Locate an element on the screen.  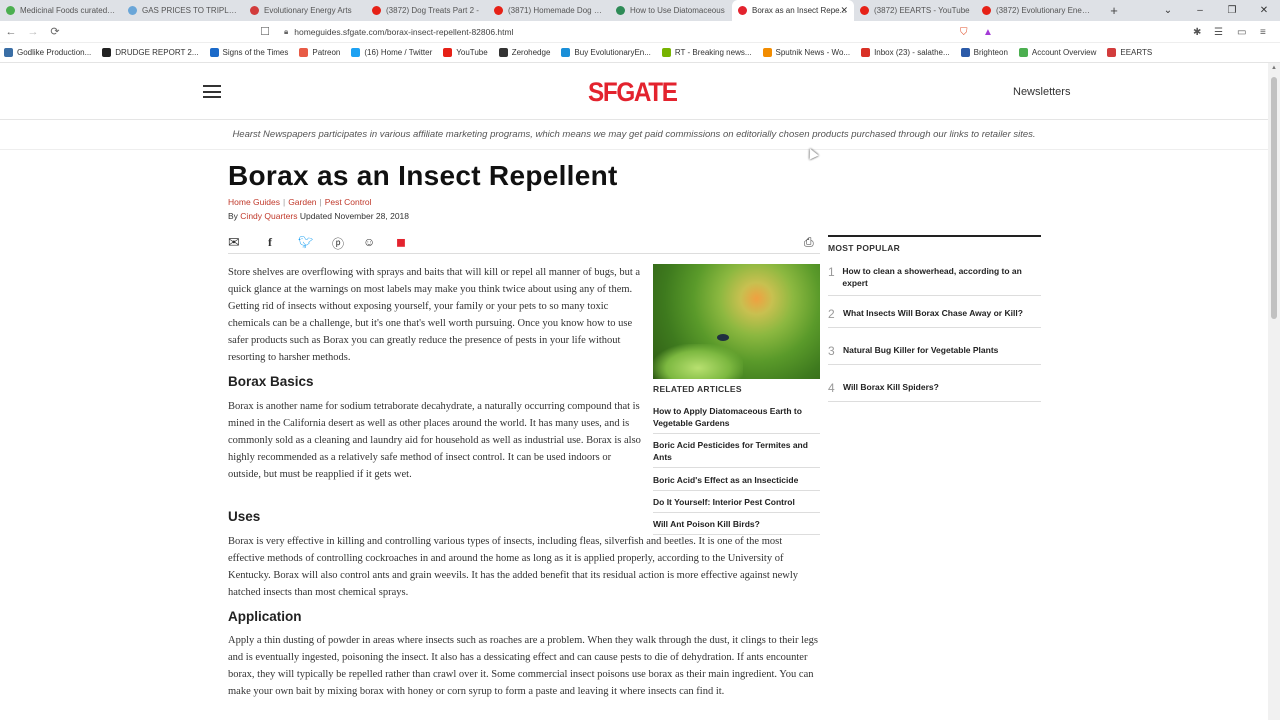
page-scrollbar: ▲ is located at coordinates (1274, 391).